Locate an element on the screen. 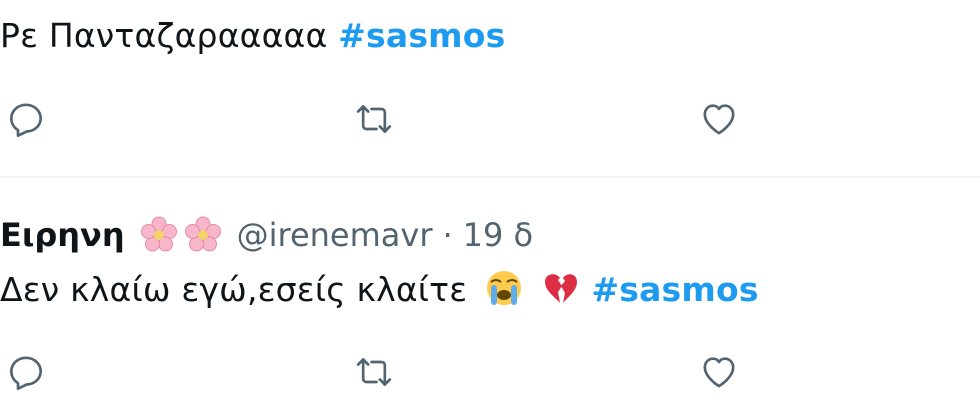 This screenshot has height=410, width=980. tweet-2-actions is located at coordinates (490, 372).